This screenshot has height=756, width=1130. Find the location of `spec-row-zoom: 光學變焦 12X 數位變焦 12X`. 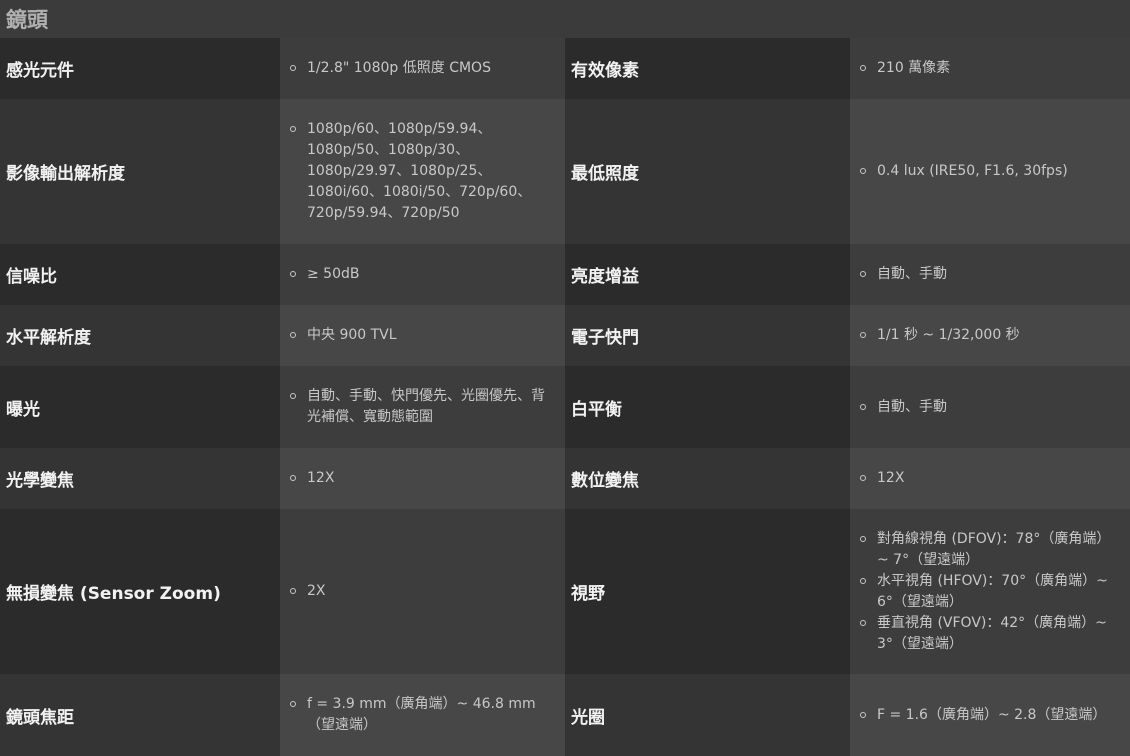

spec-row-zoom: 光學變焦 12X 數位變焦 12X is located at coordinates (565, 478).